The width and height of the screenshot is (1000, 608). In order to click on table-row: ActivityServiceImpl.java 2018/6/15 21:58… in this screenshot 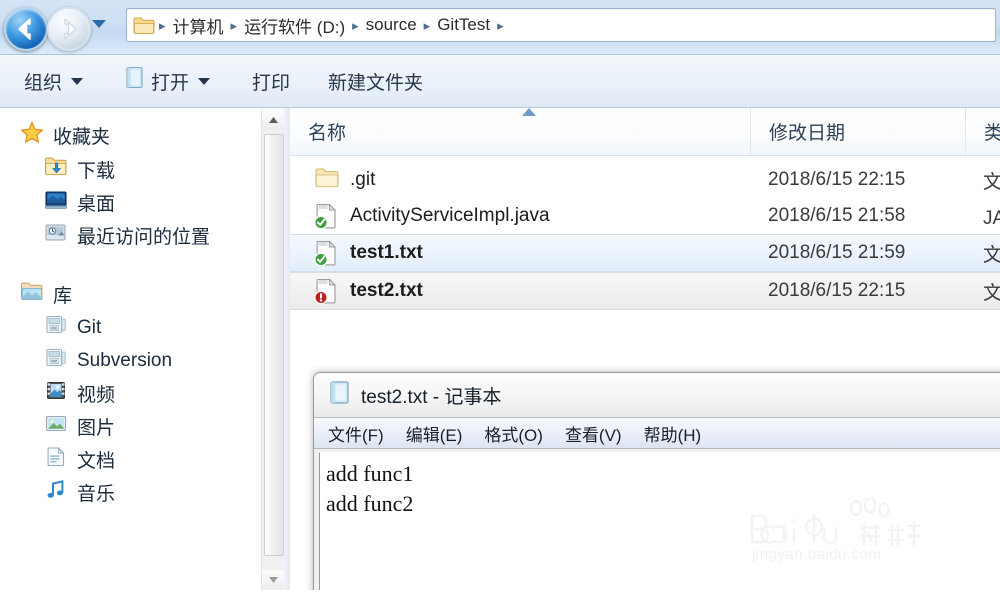, I will do `click(645, 216)`.